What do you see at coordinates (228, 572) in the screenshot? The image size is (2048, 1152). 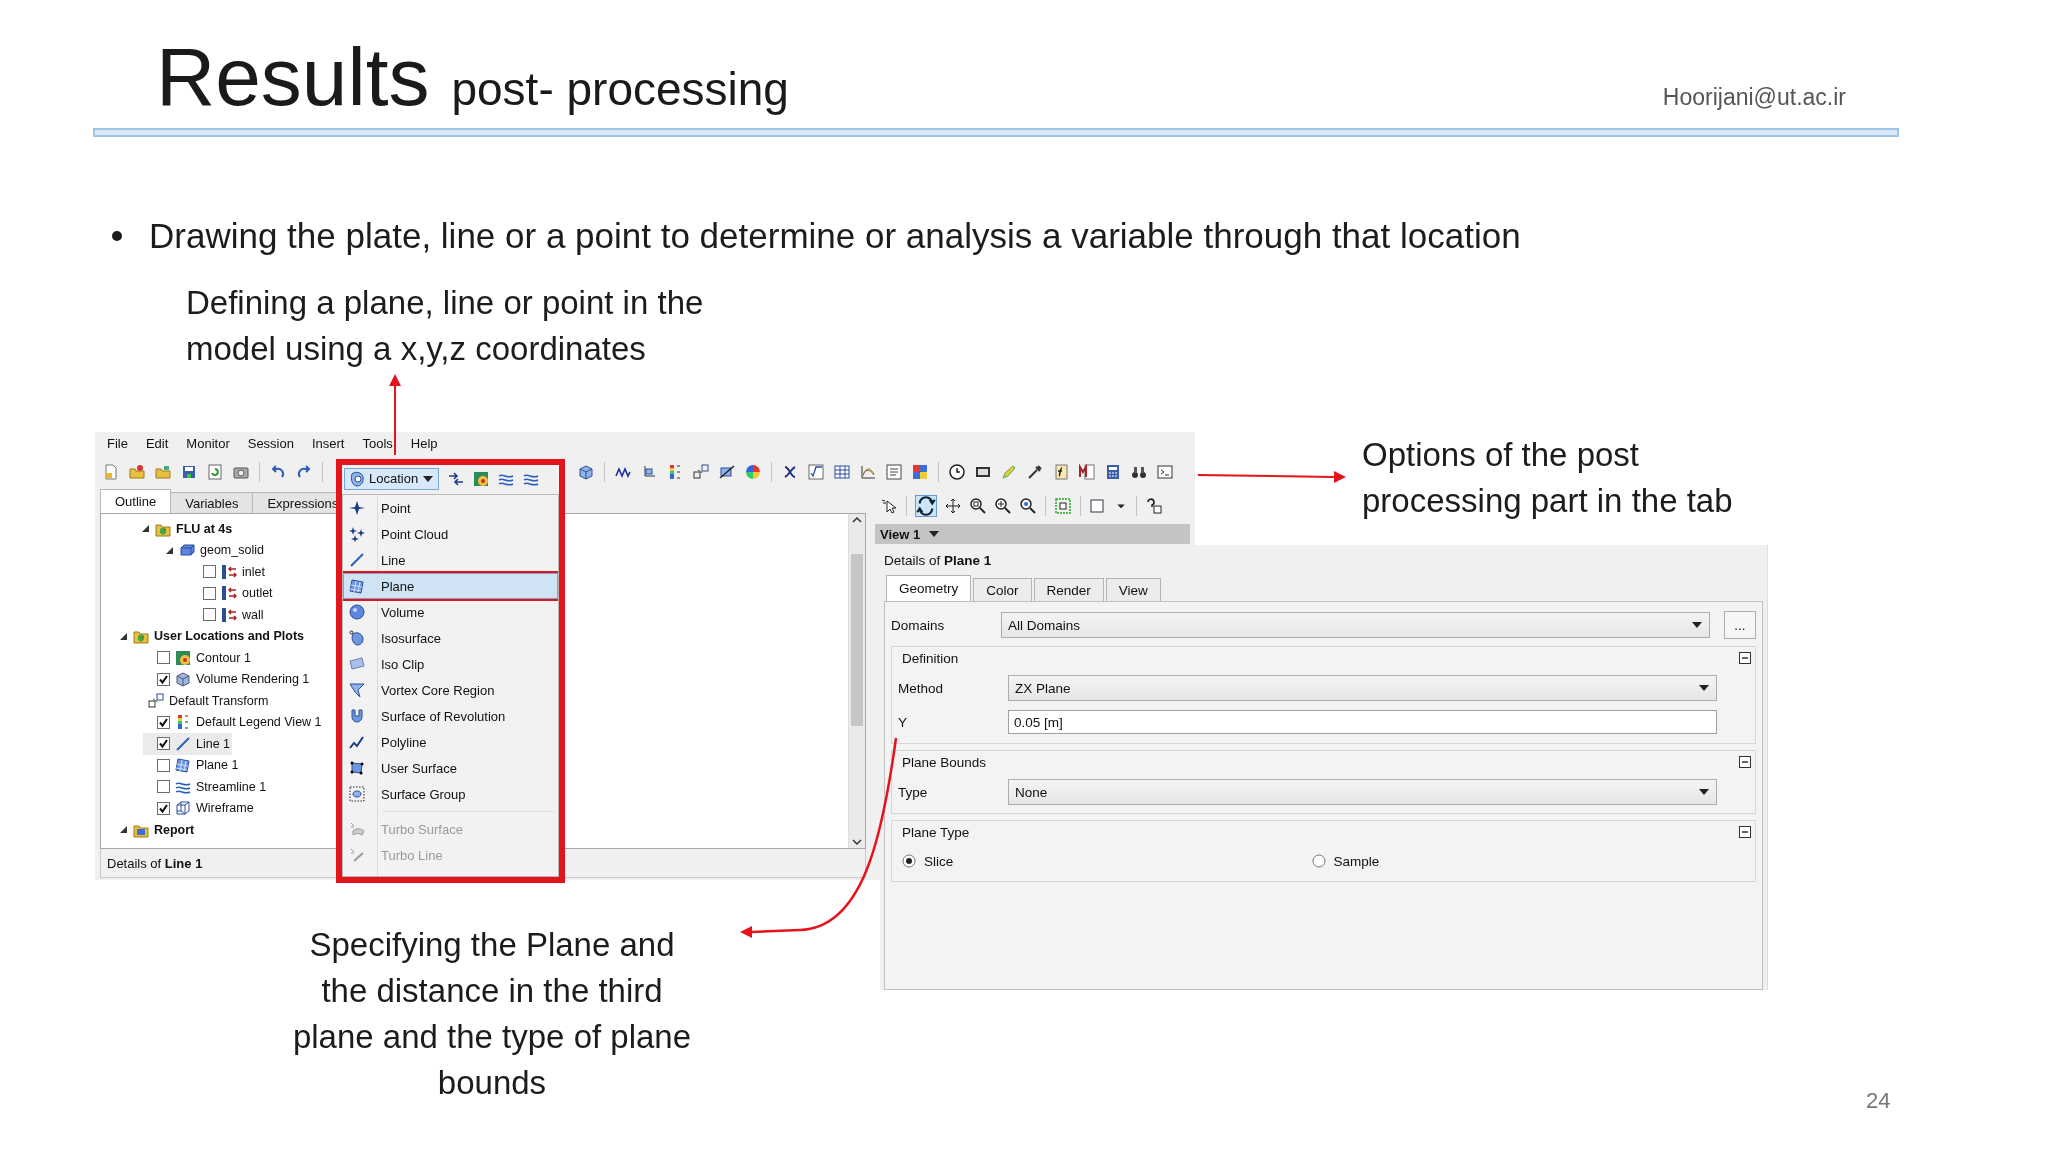 I see `tree-item: inlet` at bounding box center [228, 572].